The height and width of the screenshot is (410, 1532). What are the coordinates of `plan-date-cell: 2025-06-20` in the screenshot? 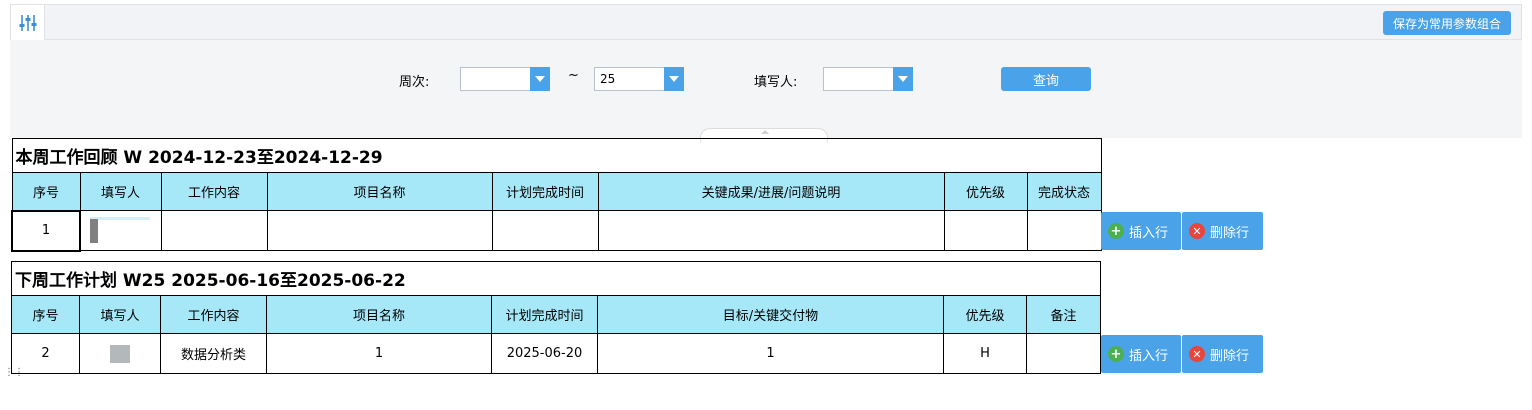 It's located at (544, 353).